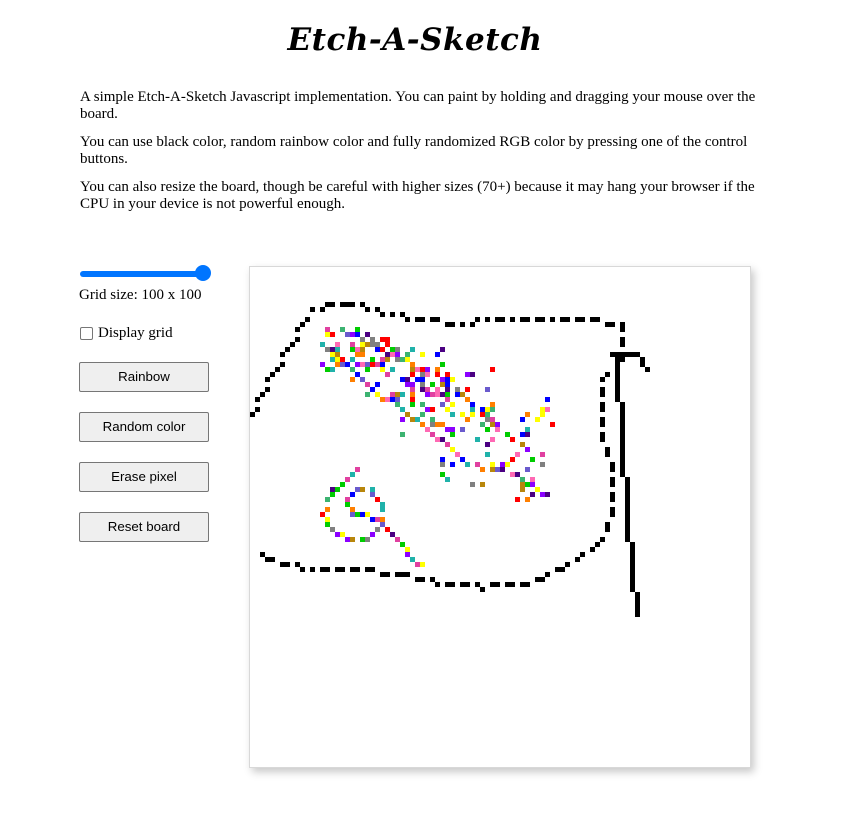 Image resolution: width=856 pixels, height=825 pixels. What do you see at coordinates (135, 332) in the screenshot?
I see `display-grid-label: Display grid` at bounding box center [135, 332].